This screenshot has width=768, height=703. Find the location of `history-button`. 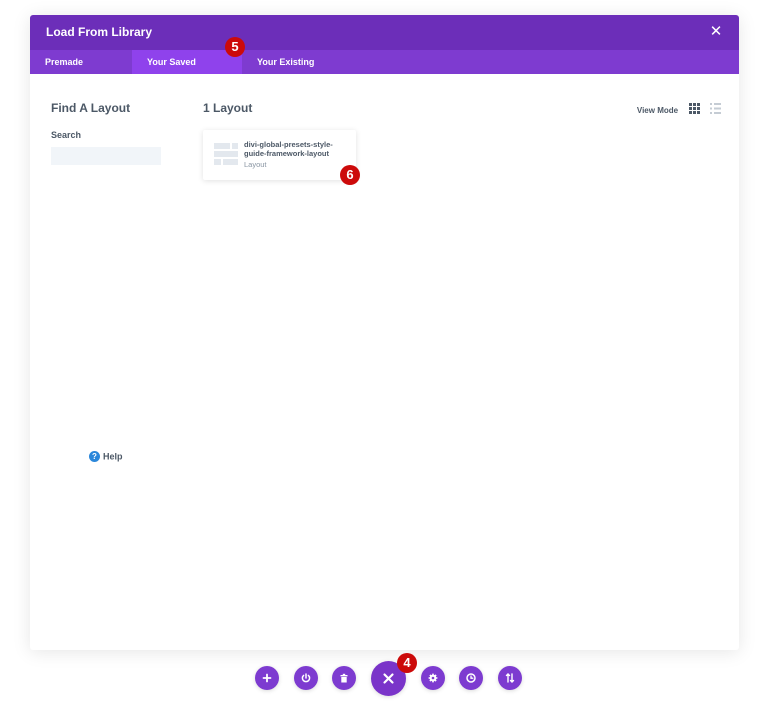

history-button is located at coordinates (471, 678).